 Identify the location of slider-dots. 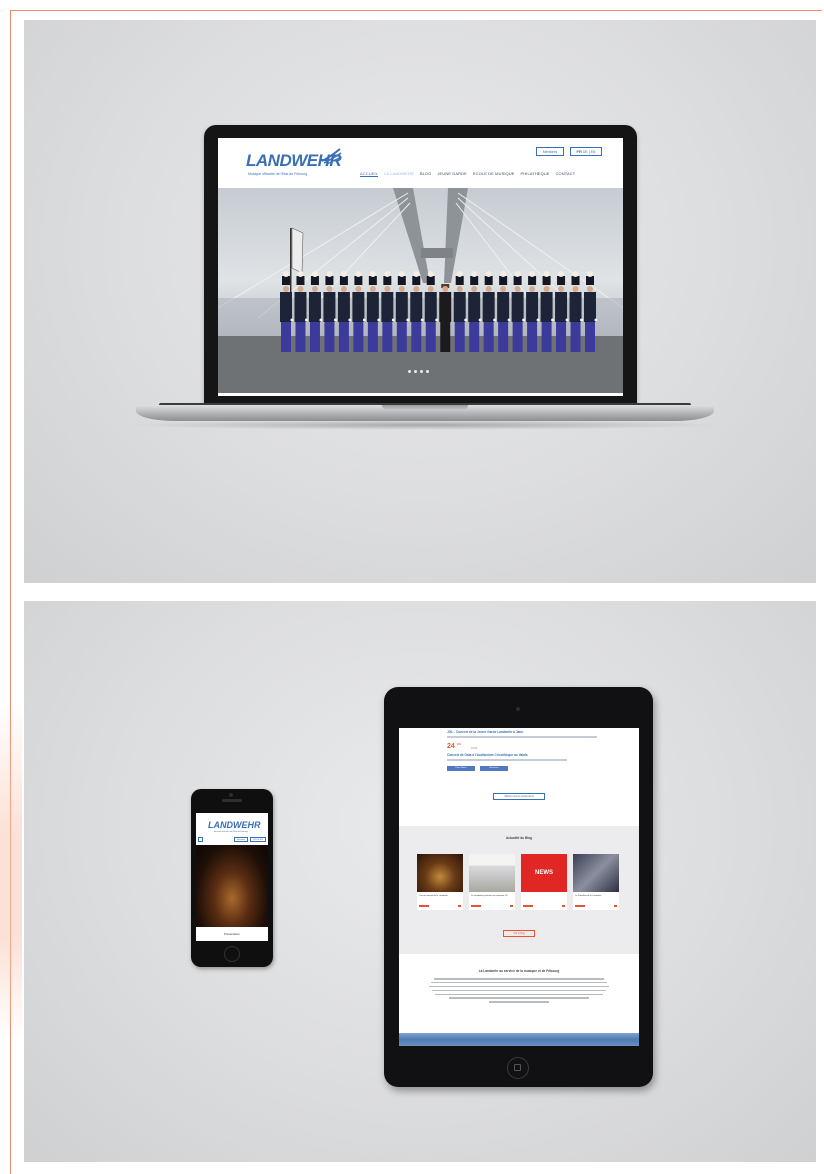
(418, 371).